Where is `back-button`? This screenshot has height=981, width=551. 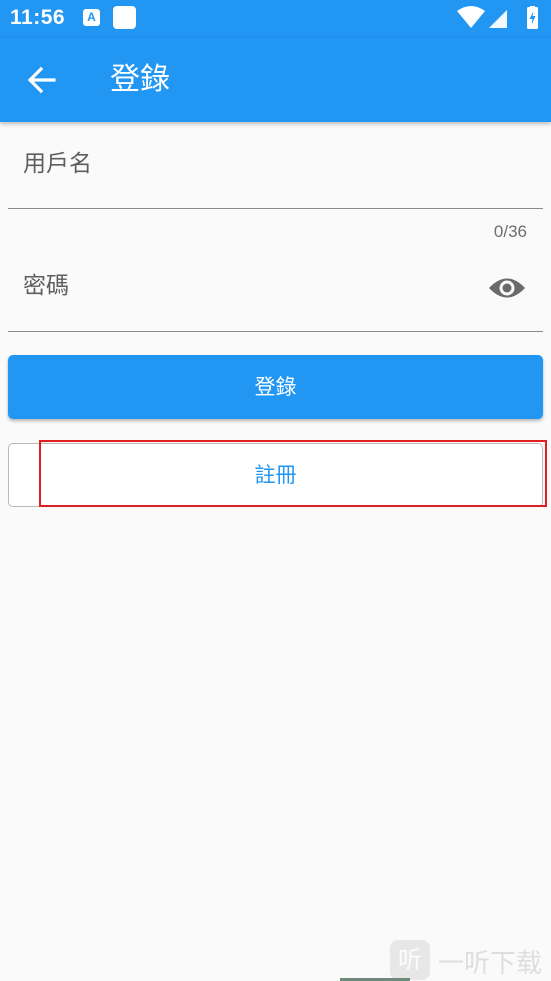
back-button is located at coordinates (42, 80).